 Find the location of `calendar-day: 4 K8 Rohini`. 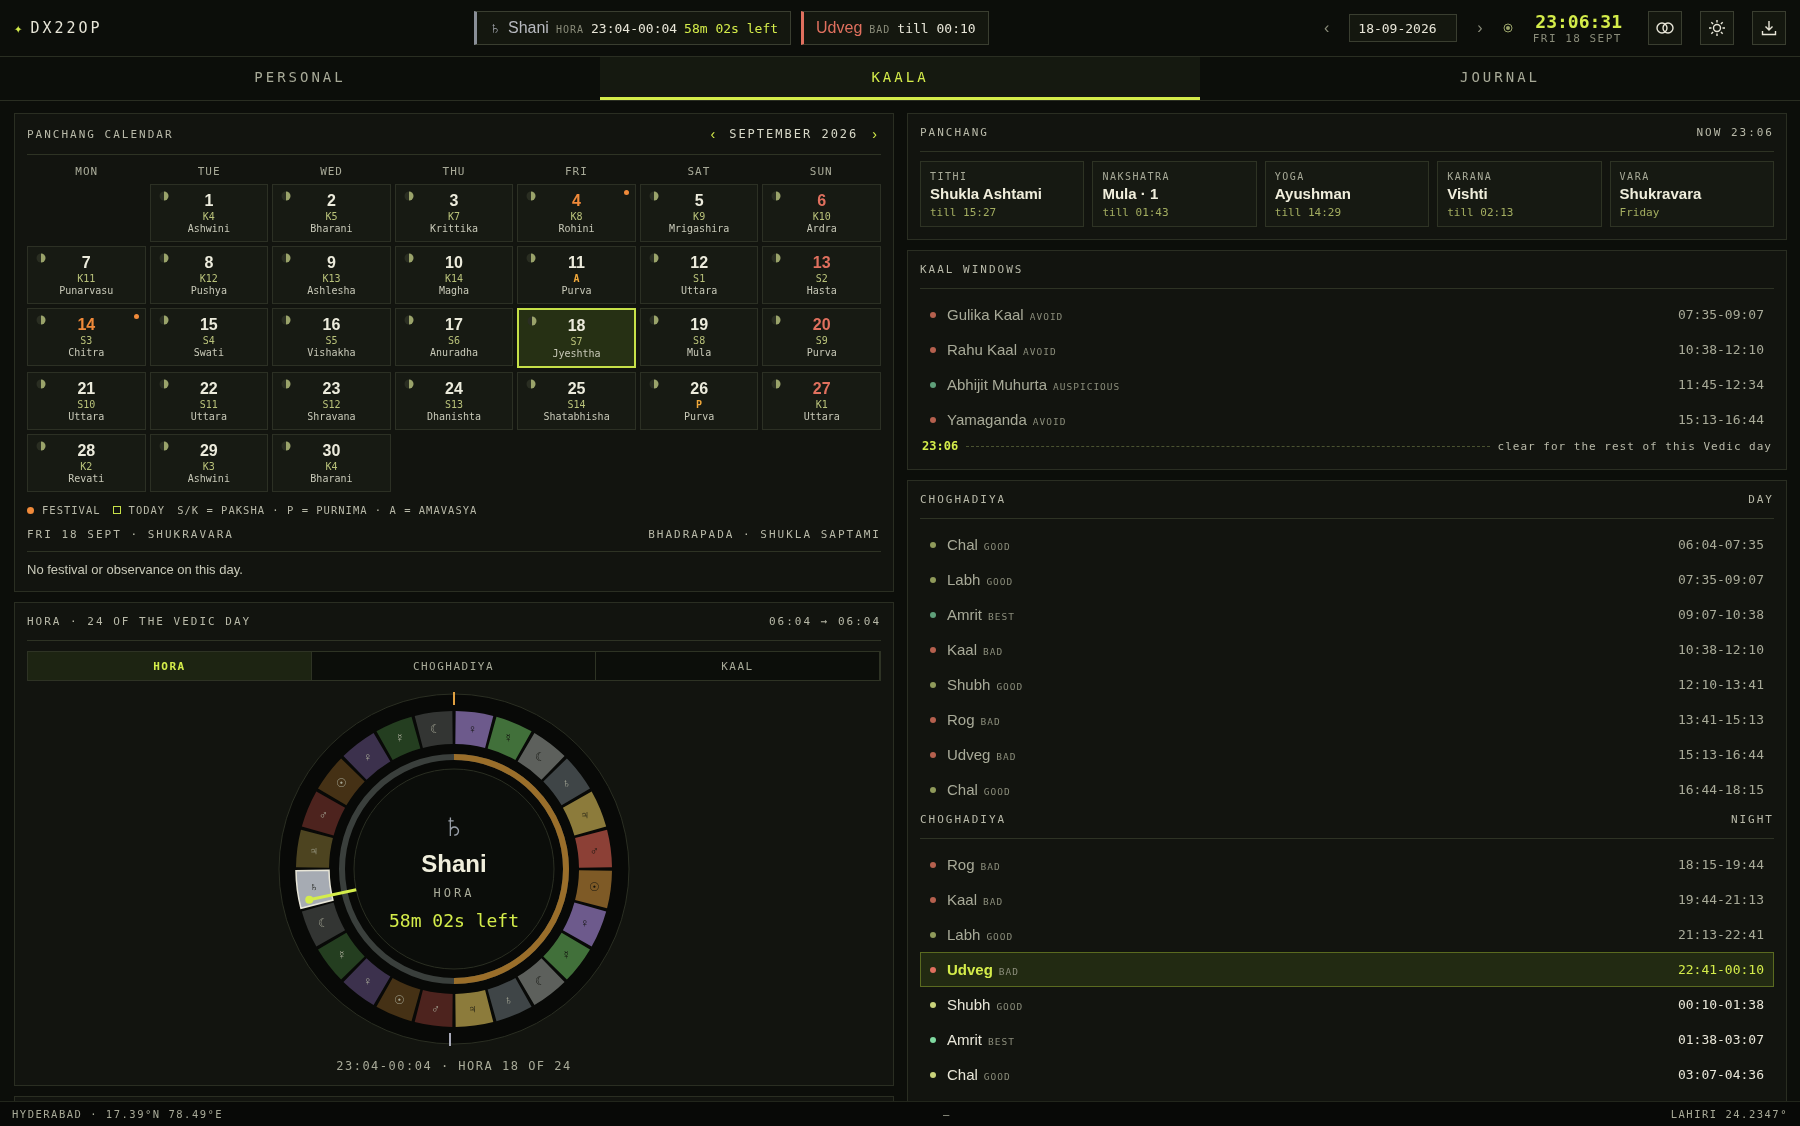

calendar-day: 4 K8 Rohini is located at coordinates (576, 213).